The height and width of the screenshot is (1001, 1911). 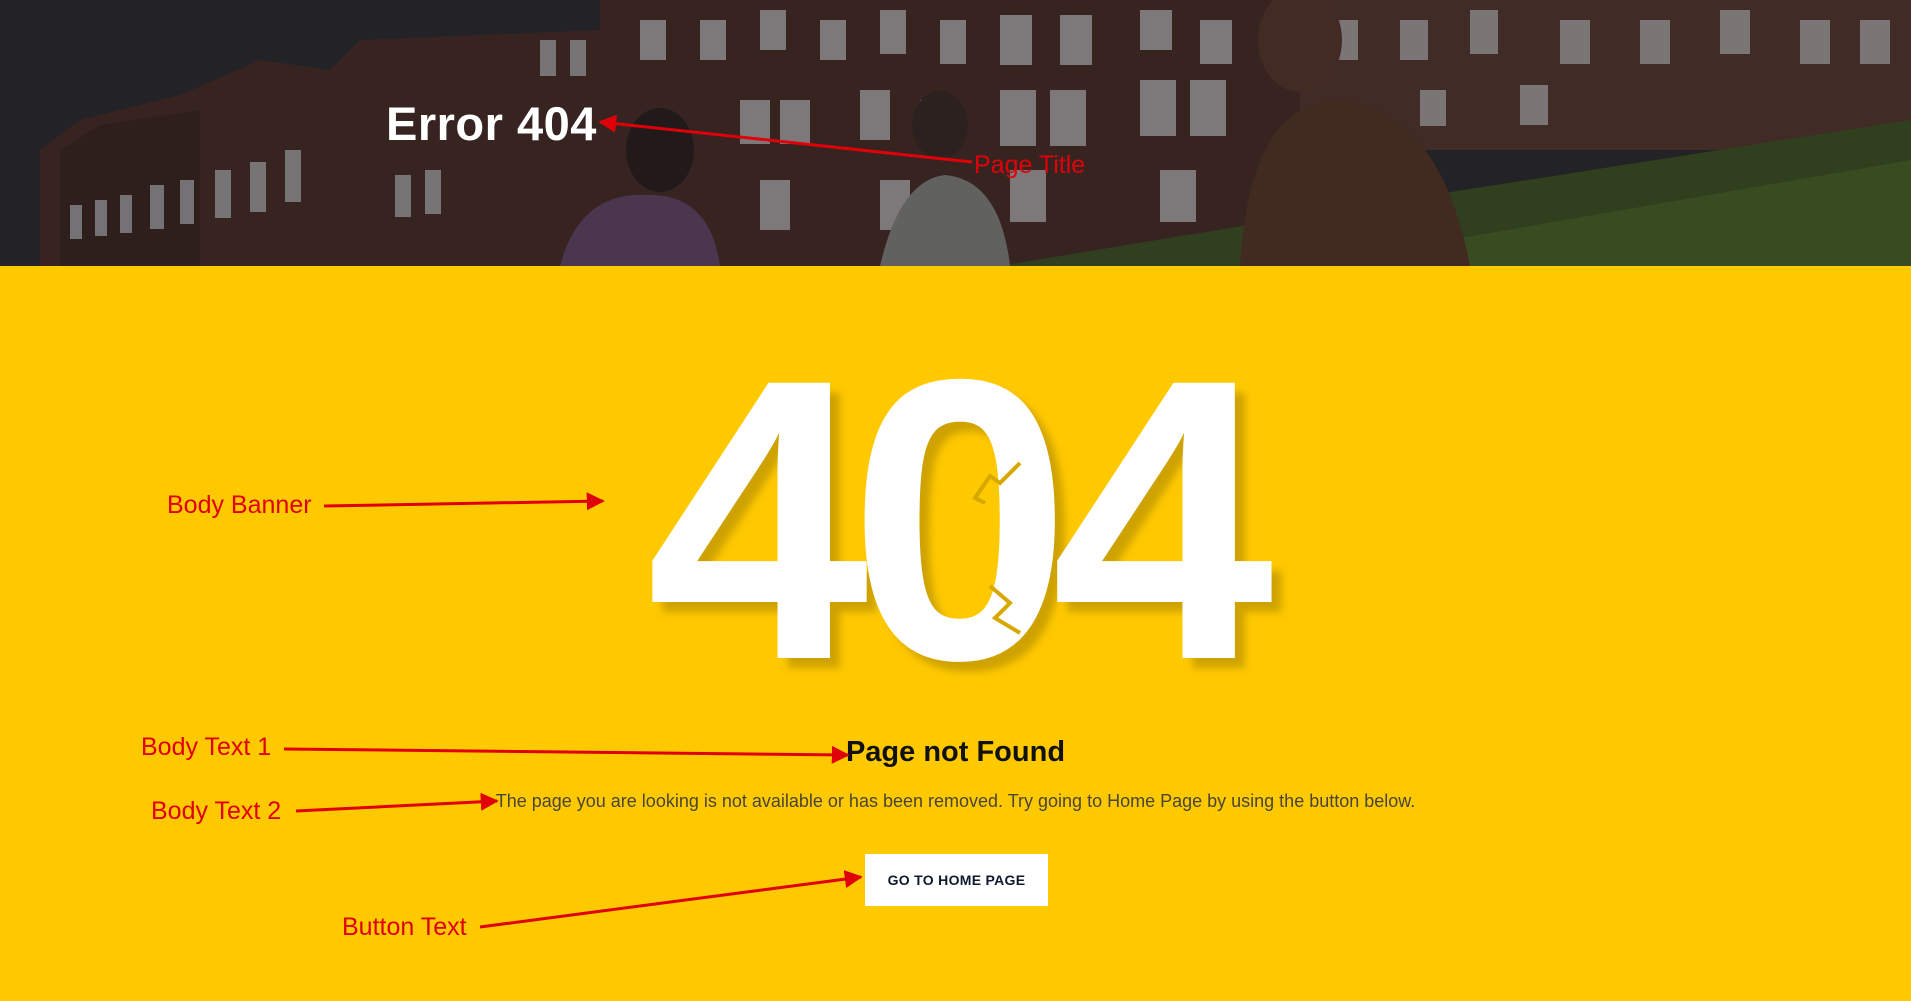 I want to click on go-to-home-page-button: GO TO HOME PAGE, so click(x=956, y=880).